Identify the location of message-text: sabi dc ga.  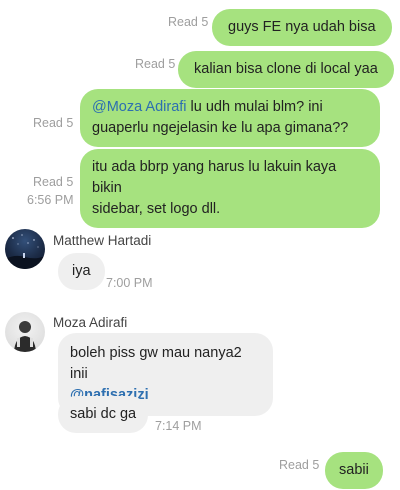
(103, 414).